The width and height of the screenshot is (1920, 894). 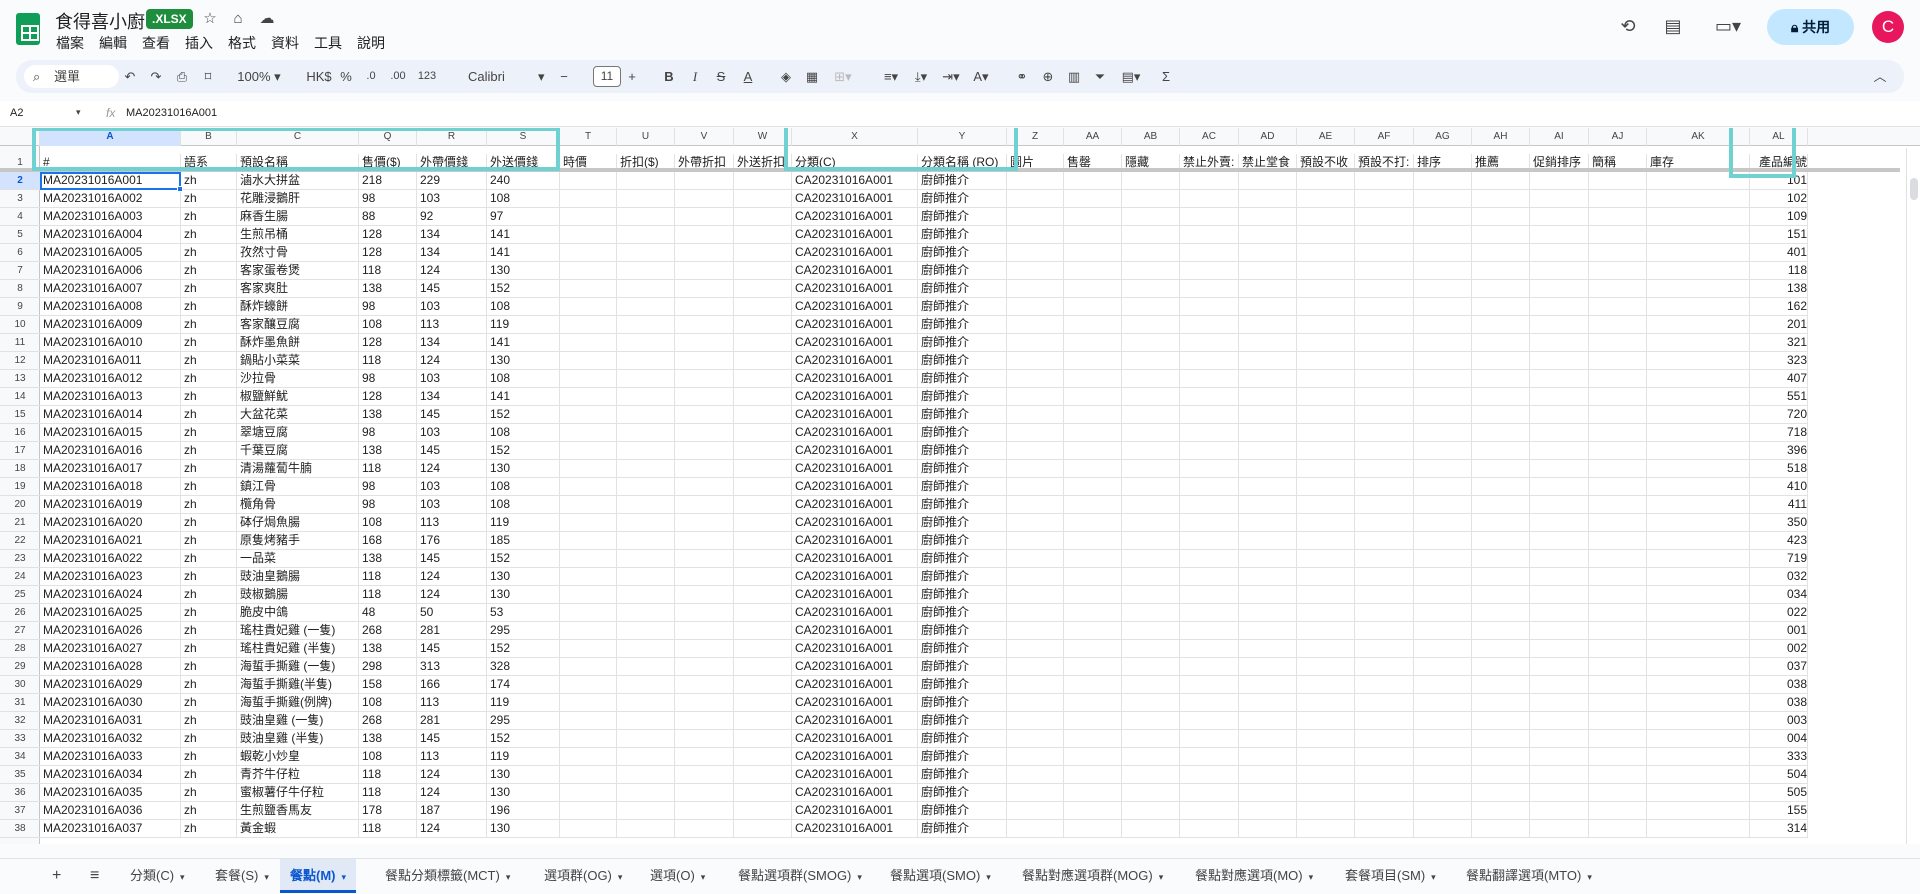 I want to click on table-cell: 141, so click(x=523, y=235).